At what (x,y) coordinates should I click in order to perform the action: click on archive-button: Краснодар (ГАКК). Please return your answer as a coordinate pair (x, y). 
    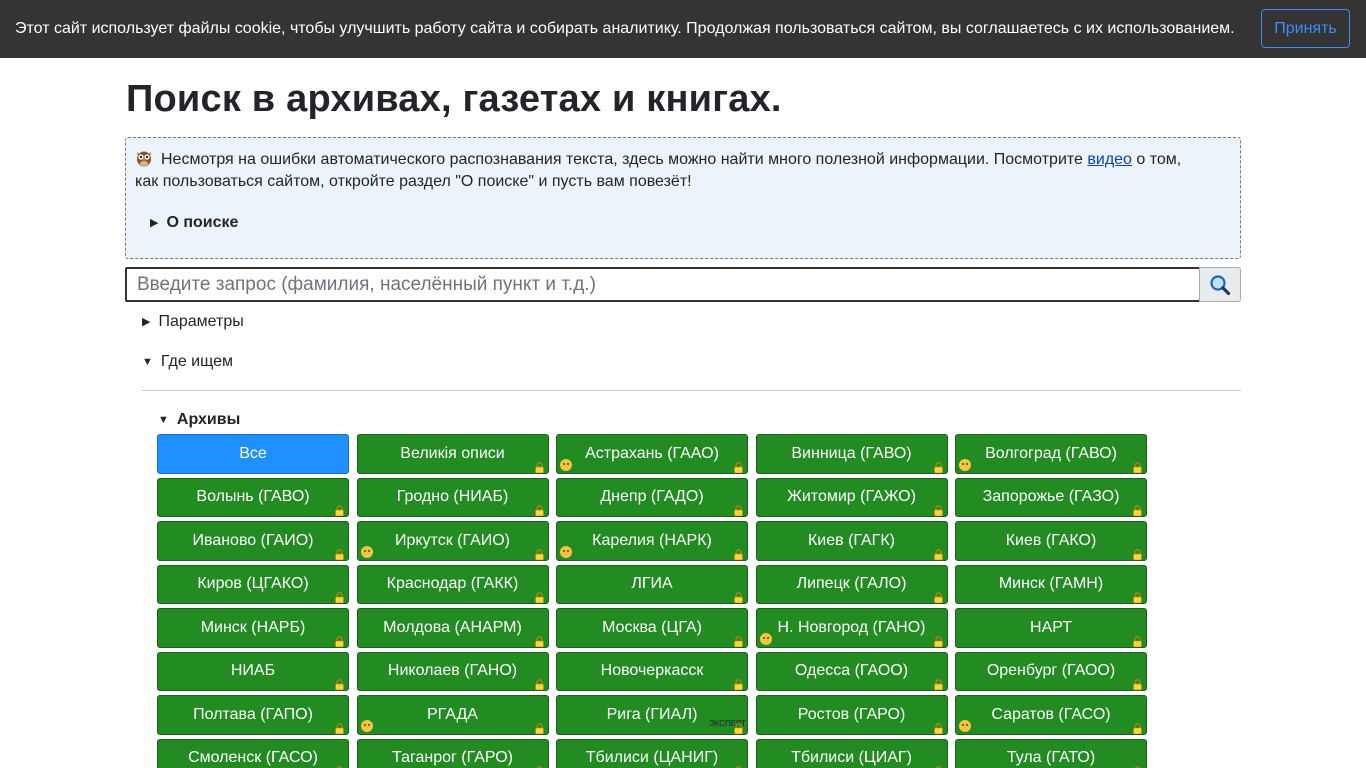
    Looking at the image, I should click on (452, 584).